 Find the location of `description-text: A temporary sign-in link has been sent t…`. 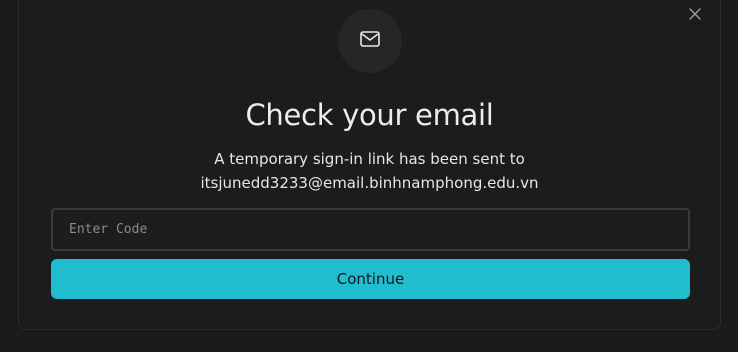

description-text: A temporary sign-in link has been sent t… is located at coordinates (369, 159).